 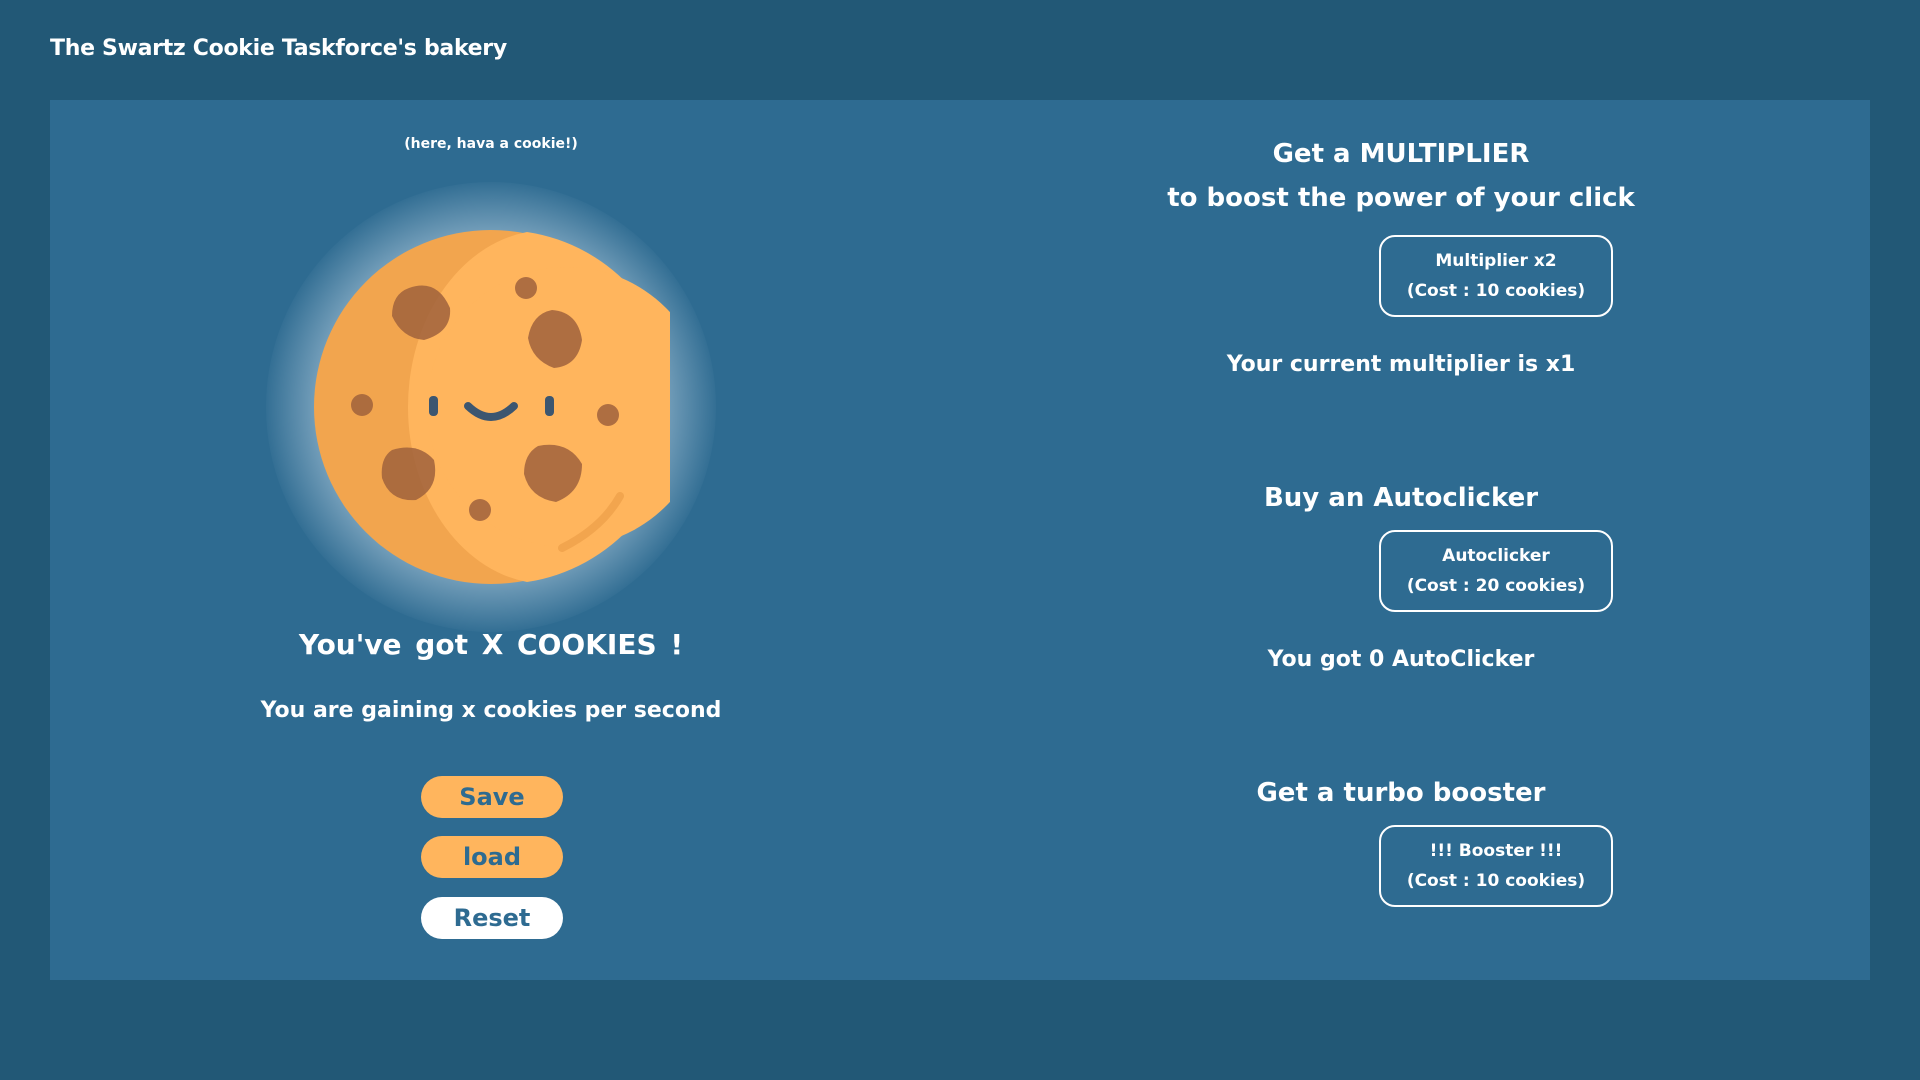 What do you see at coordinates (492, 797) in the screenshot?
I see `save-button: Save` at bounding box center [492, 797].